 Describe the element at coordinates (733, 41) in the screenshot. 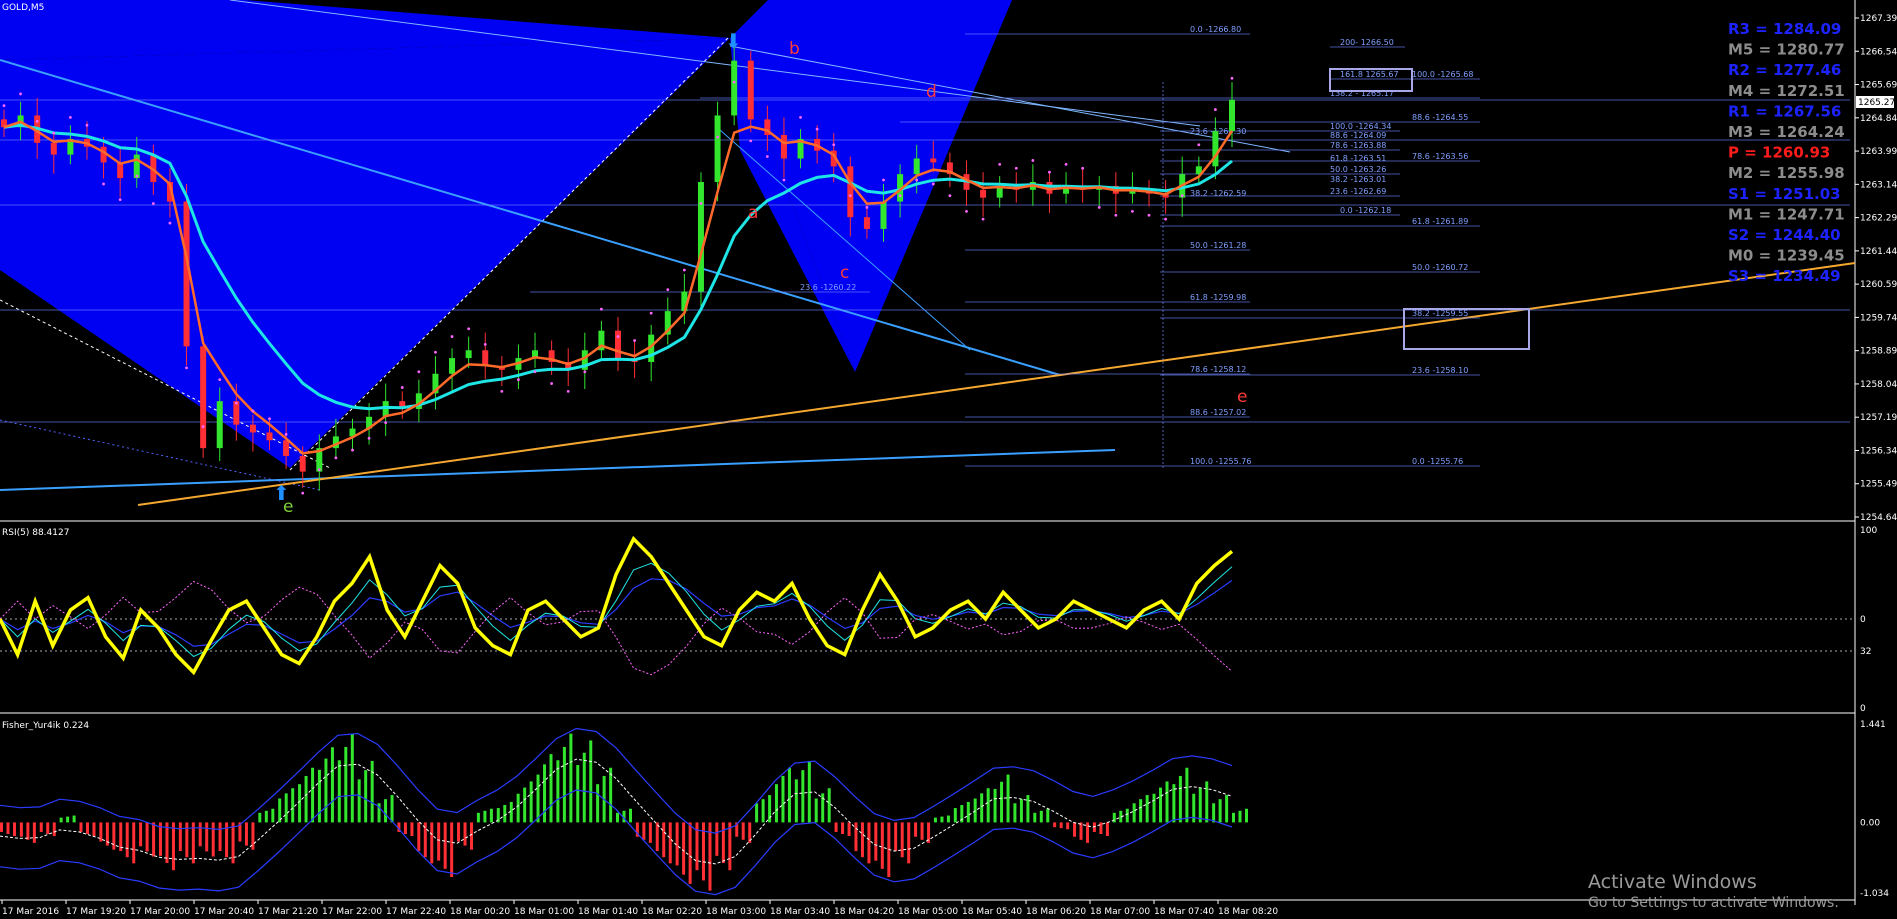

I see `down-arrow-icon: ⬇` at that location.